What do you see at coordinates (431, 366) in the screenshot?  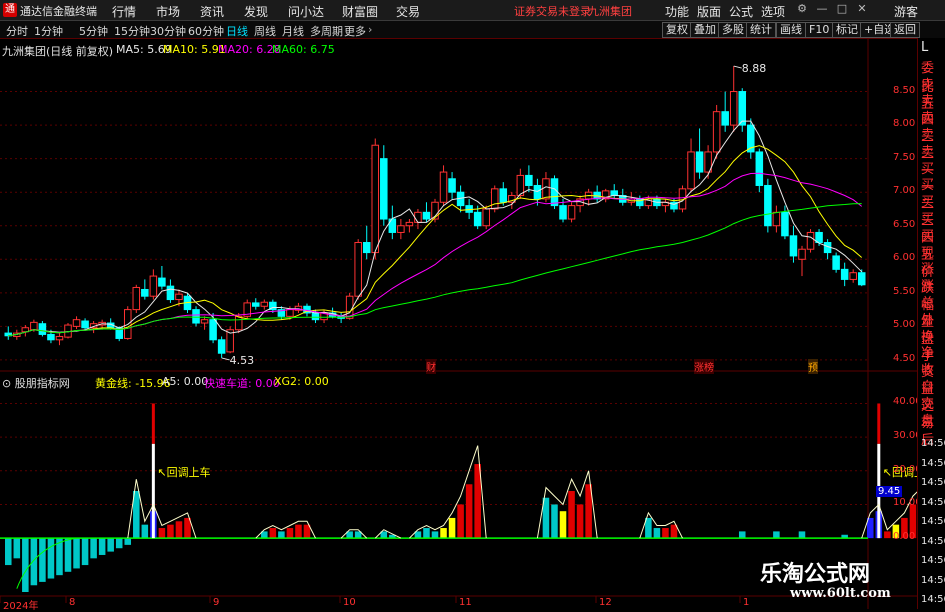 I see `event-badge-cai: 财` at bounding box center [431, 366].